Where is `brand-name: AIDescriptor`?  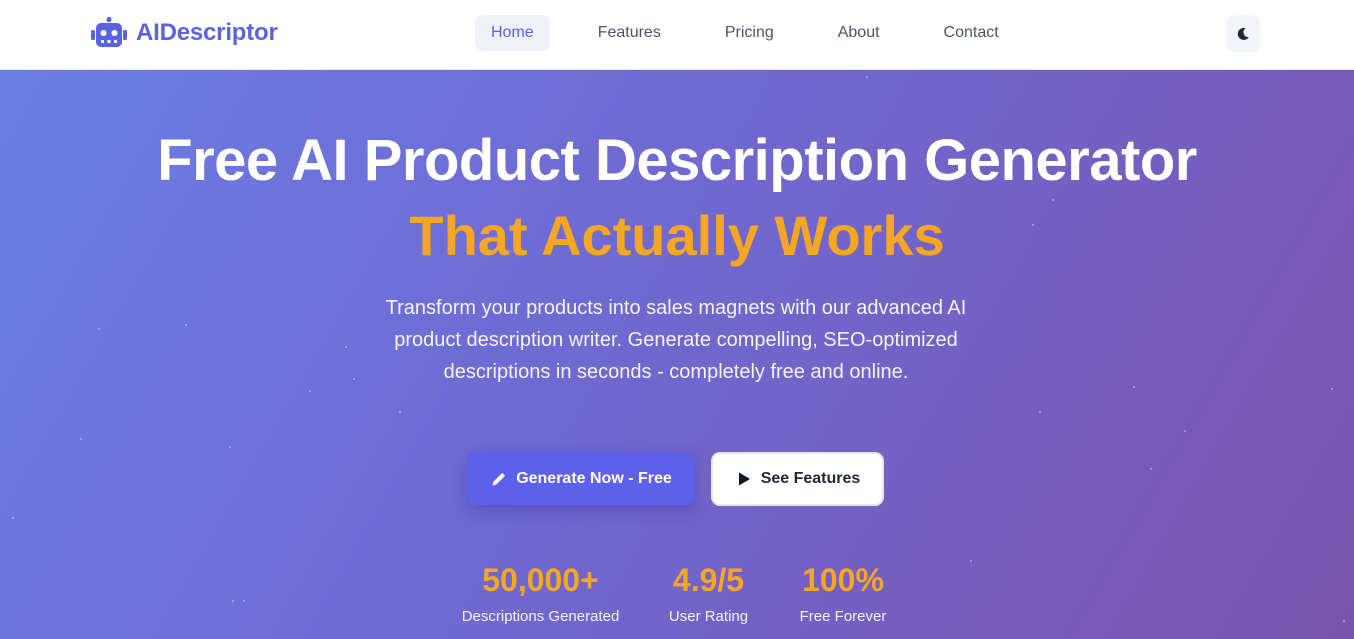
brand-name: AIDescriptor is located at coordinates (207, 32).